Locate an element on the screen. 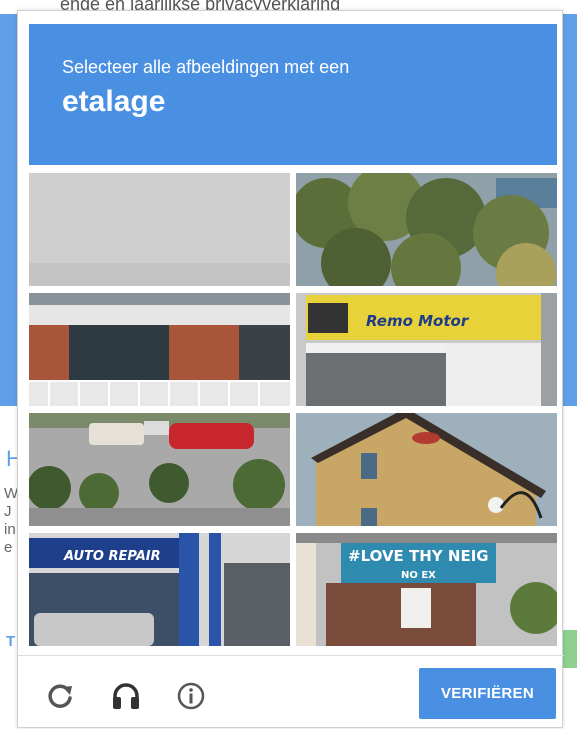  info-icon is located at coordinates (191, 696).